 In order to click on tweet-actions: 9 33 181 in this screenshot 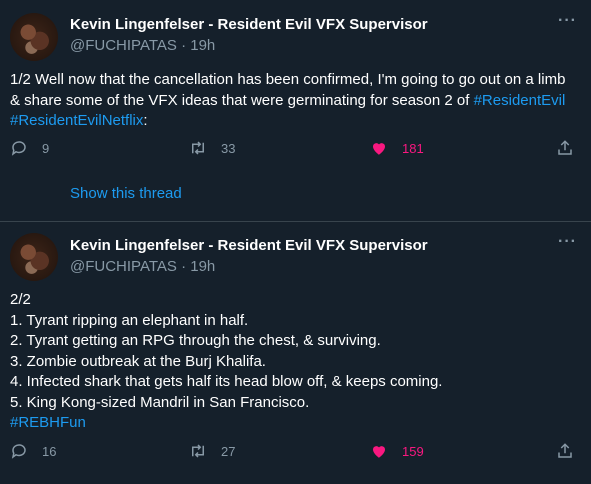, I will do `click(295, 149)`.